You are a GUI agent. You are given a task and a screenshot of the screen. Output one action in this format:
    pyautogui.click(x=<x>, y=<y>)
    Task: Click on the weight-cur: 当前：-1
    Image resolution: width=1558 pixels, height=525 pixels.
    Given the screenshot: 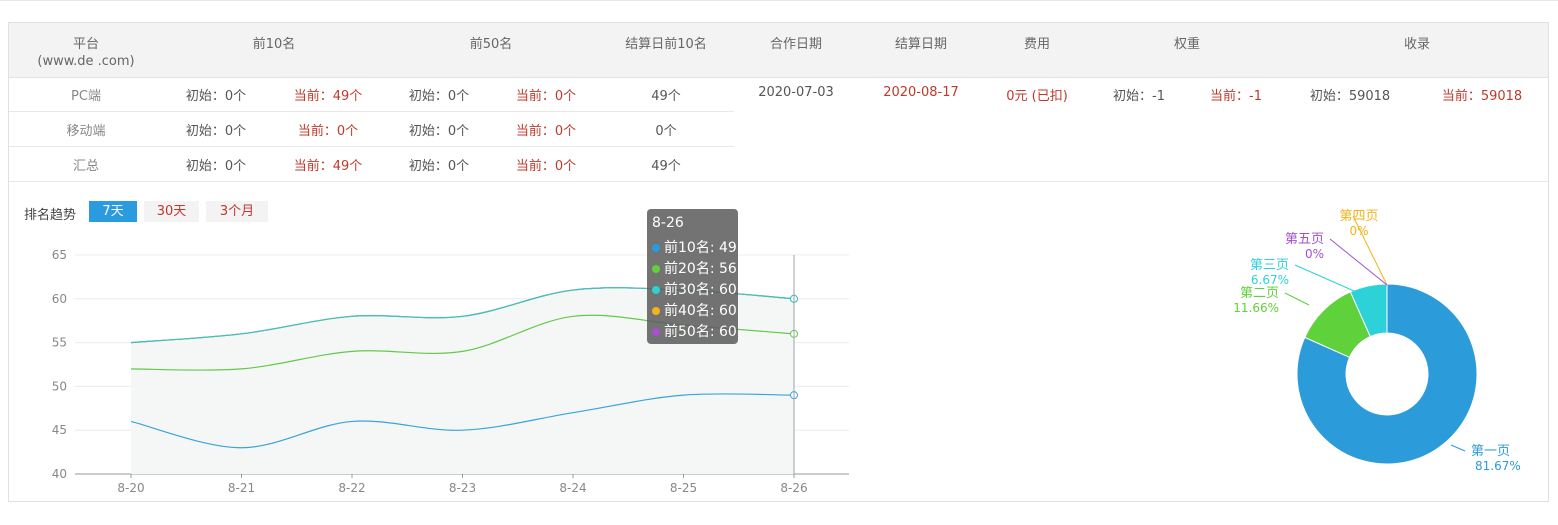 What is the action you would take?
    pyautogui.click(x=1236, y=96)
    